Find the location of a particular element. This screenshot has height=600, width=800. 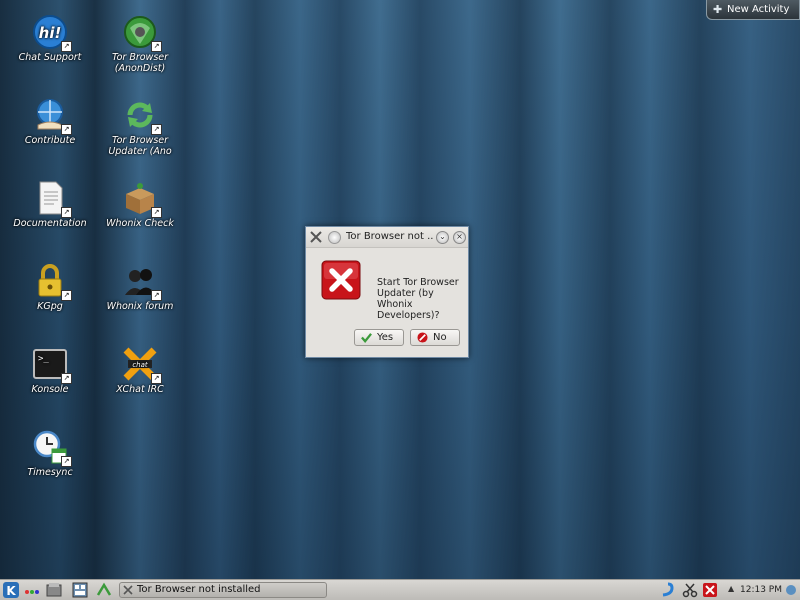

system-tray-expand-icon: ▲ is located at coordinates (731, 588).